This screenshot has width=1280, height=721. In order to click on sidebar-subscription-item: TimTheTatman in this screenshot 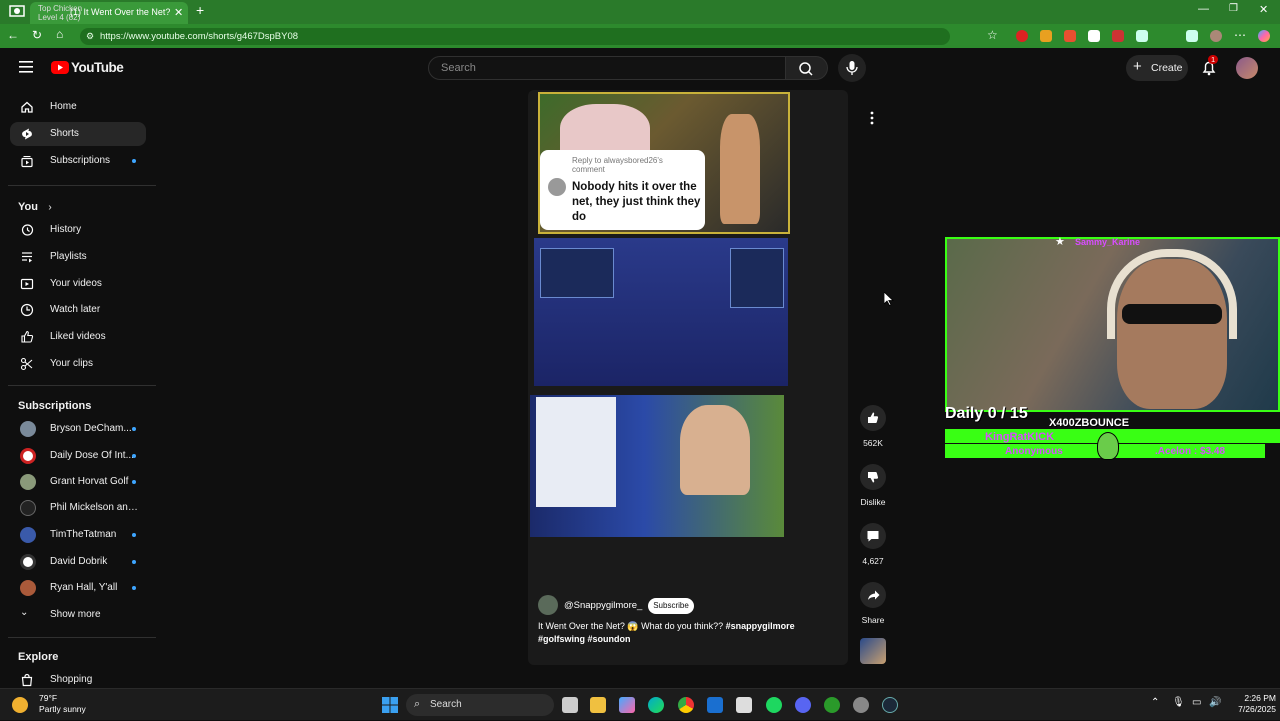, I will do `click(78, 535)`.